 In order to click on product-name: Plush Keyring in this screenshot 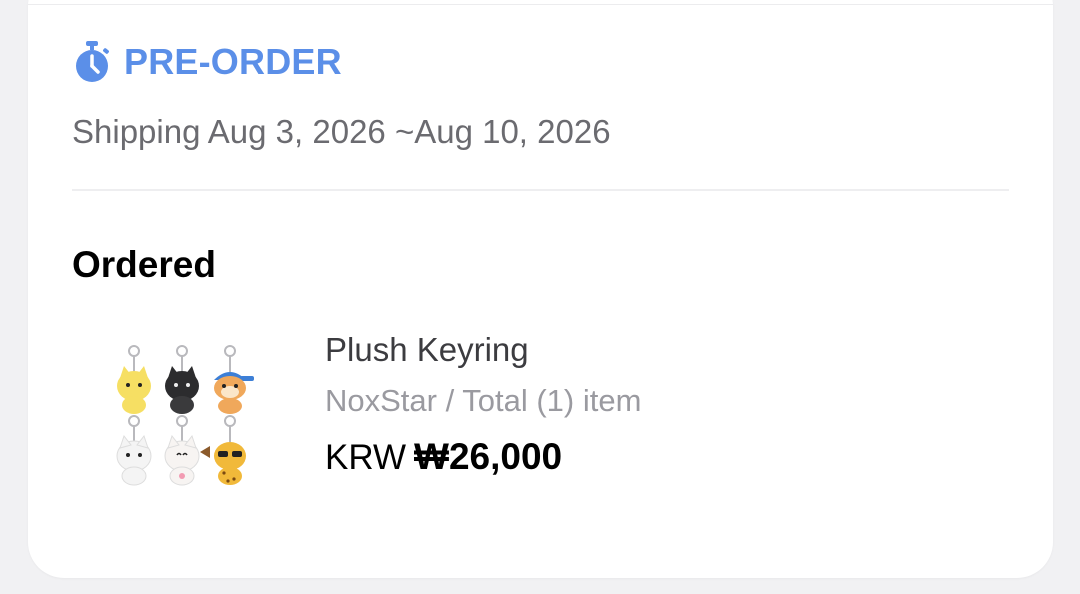, I will do `click(427, 350)`.